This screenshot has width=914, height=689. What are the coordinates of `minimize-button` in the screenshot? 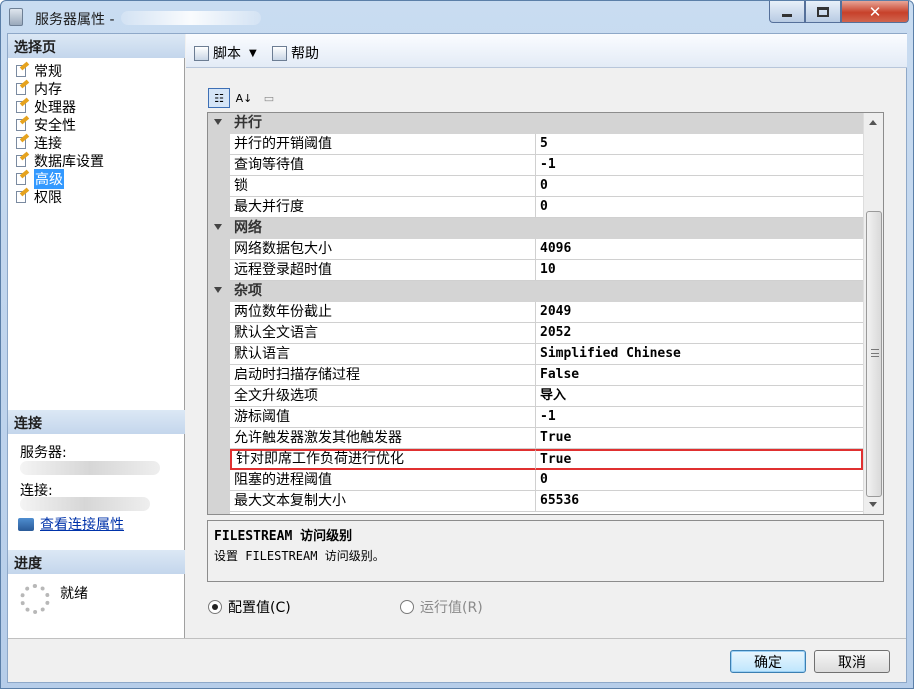 It's located at (787, 12).